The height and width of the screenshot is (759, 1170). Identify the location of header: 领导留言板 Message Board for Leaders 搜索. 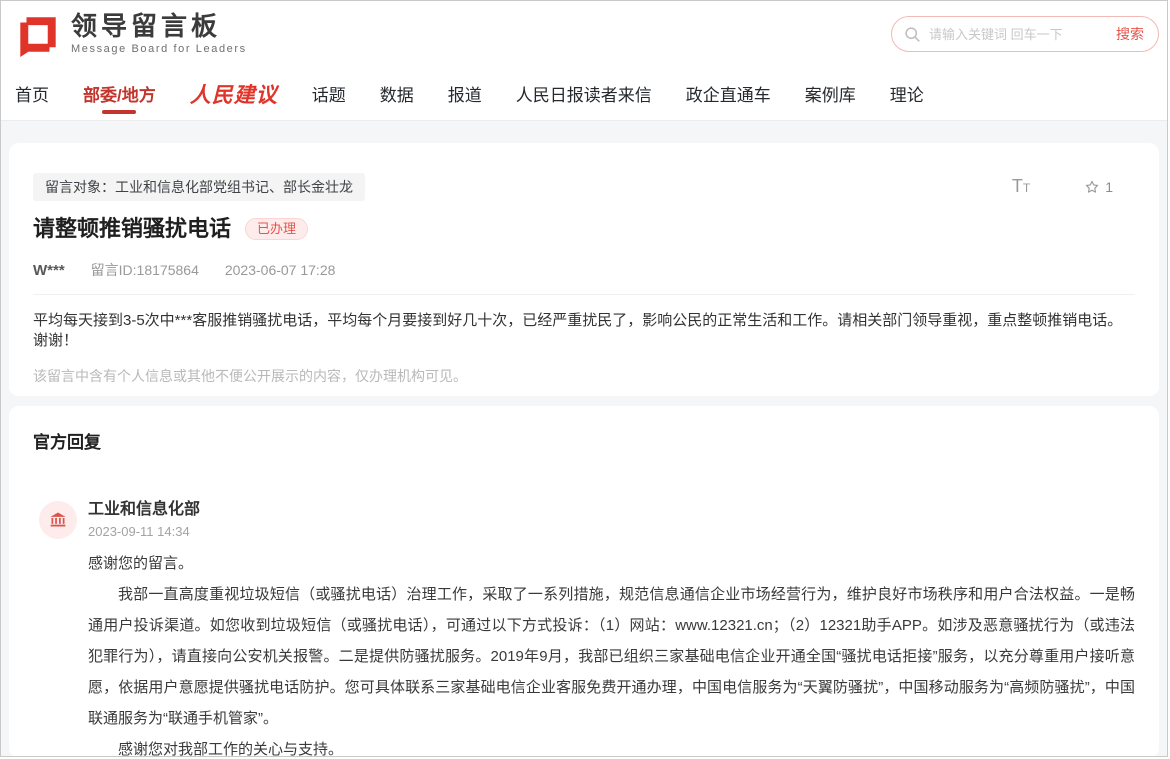
(584, 34).